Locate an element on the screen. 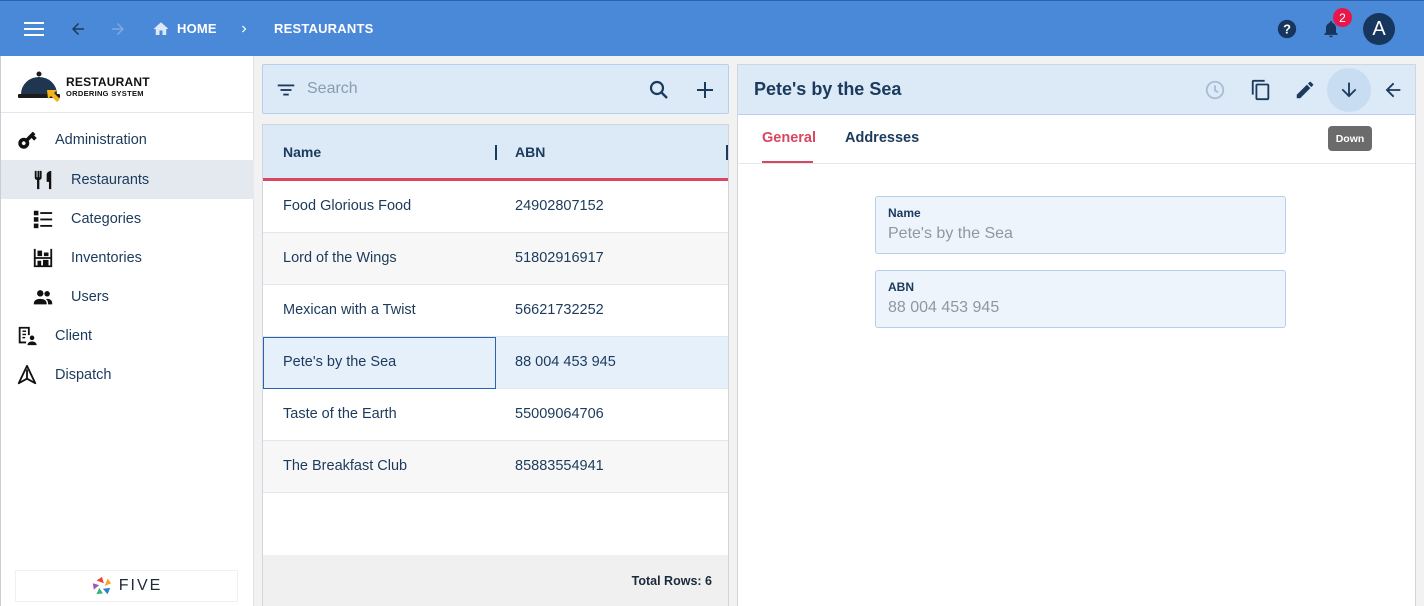 The width and height of the screenshot is (1424, 606). divider is located at coordinates (127, 112).